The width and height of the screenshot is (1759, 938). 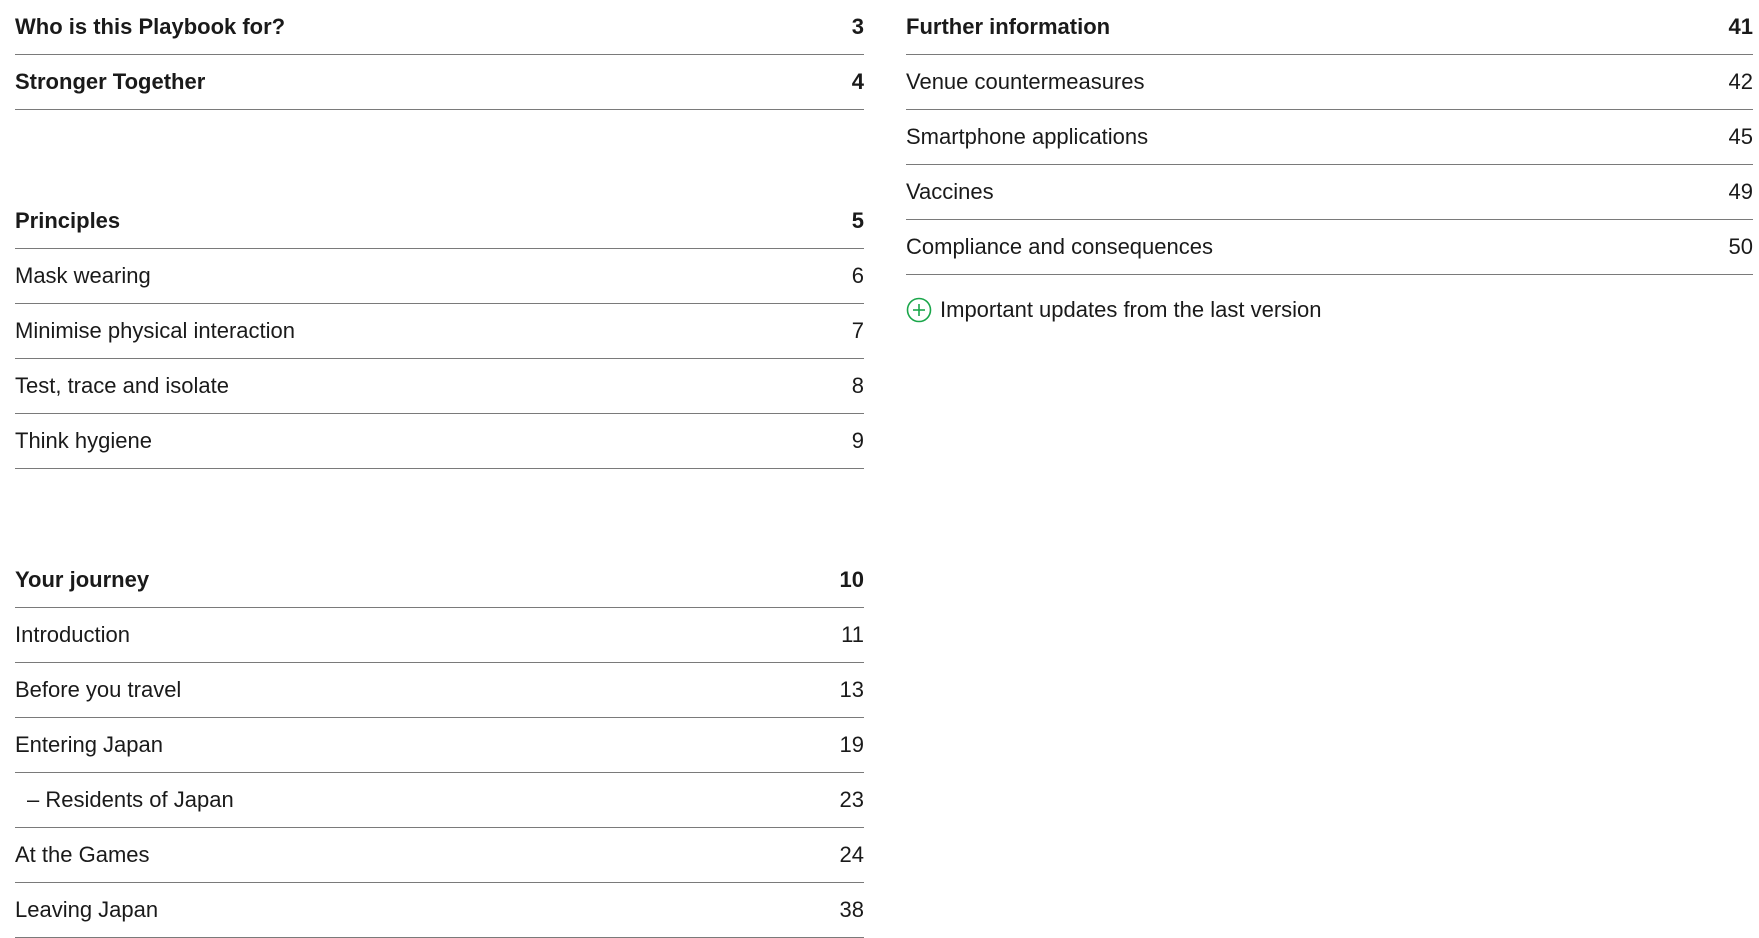 What do you see at coordinates (439, 331) in the screenshot?
I see `toc-entry-minimise-physical-interaction: Minimise physical interaction 7` at bounding box center [439, 331].